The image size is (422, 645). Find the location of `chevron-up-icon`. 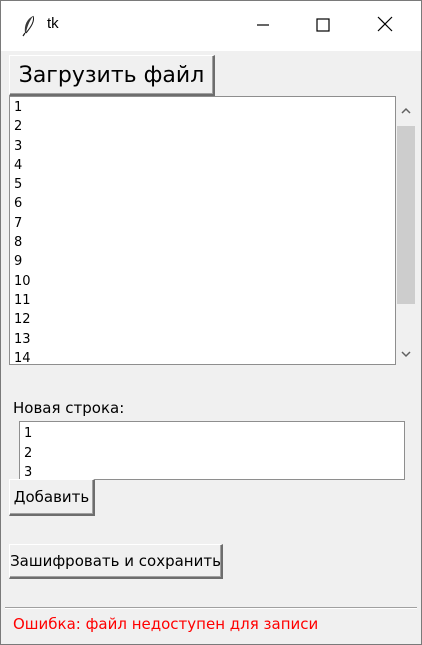

chevron-up-icon is located at coordinates (406, 109).